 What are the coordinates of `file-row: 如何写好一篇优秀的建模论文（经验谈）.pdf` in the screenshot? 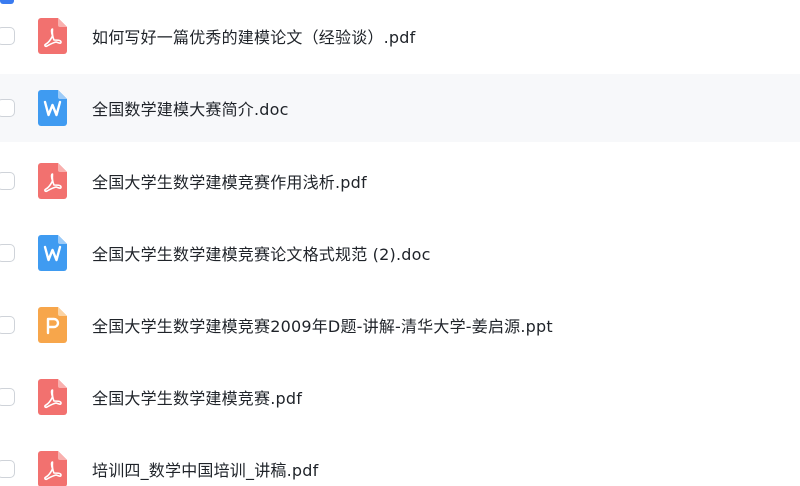 It's located at (400, 36).